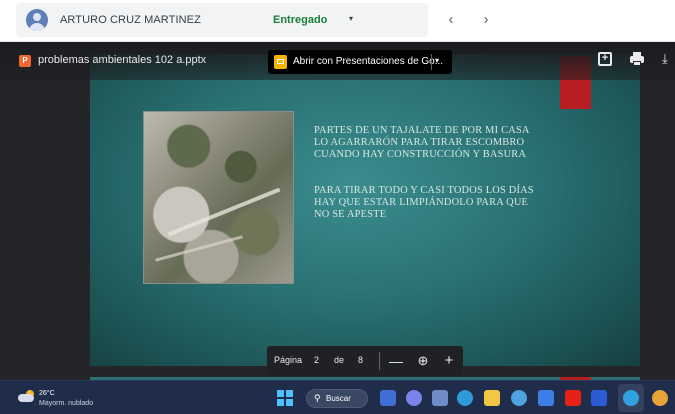  What do you see at coordinates (423, 361) in the screenshot?
I see `zoom-icon: ⊕` at bounding box center [423, 361].